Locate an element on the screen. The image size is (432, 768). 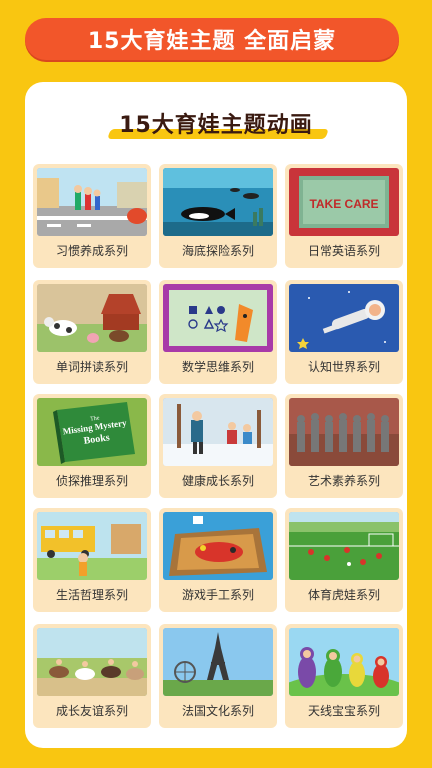
teletubbies-icon is located at coordinates (344, 662).